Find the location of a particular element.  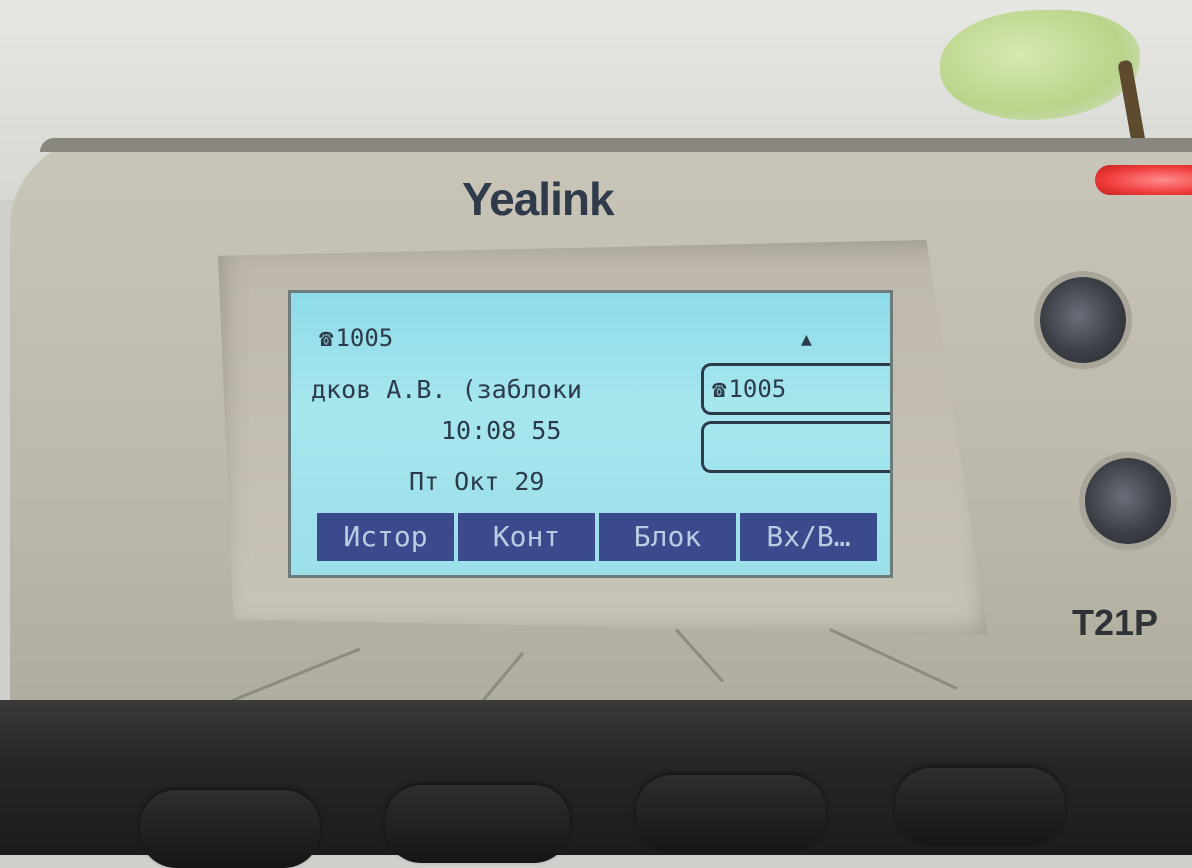

softkey-4-button is located at coordinates (980, 807).